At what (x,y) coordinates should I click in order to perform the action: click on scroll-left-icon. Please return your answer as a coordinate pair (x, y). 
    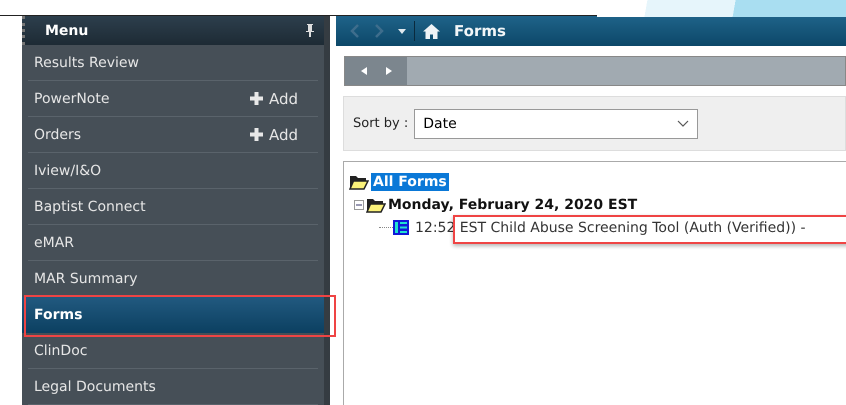
    Looking at the image, I should click on (363, 71).